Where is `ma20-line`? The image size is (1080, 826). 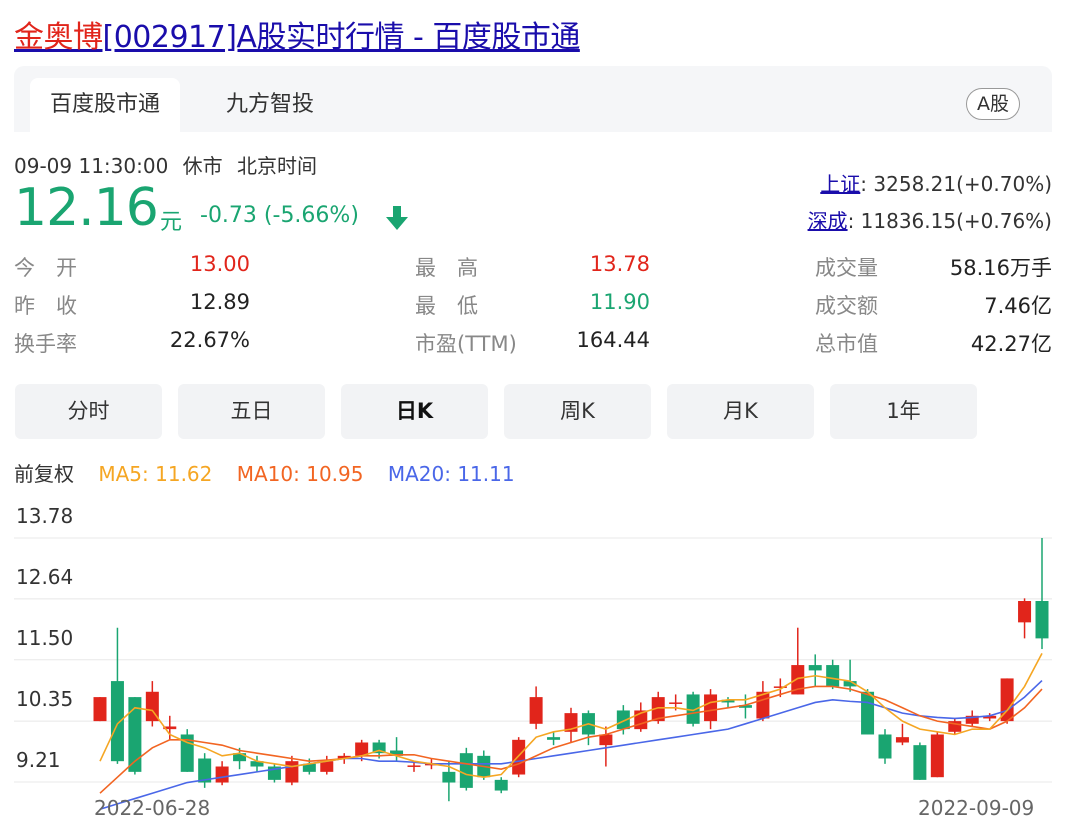 ma20-line is located at coordinates (571, 744).